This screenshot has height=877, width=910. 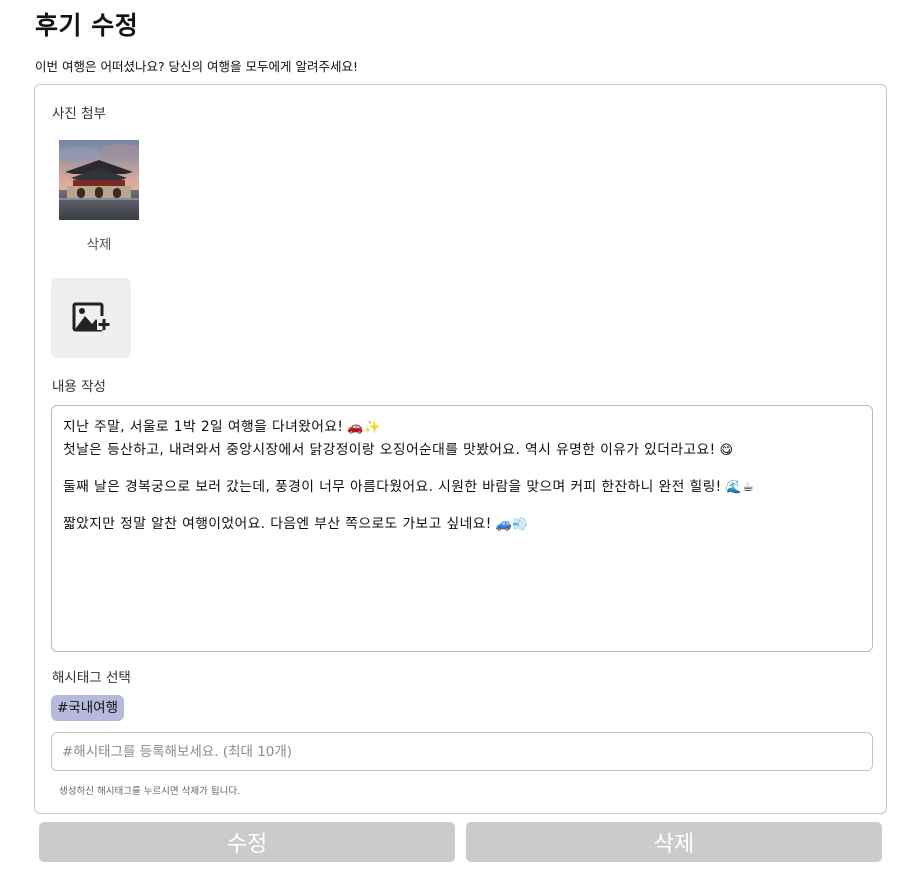 I want to click on wave-coffee-emoji: 🌊☕, so click(x=740, y=487).